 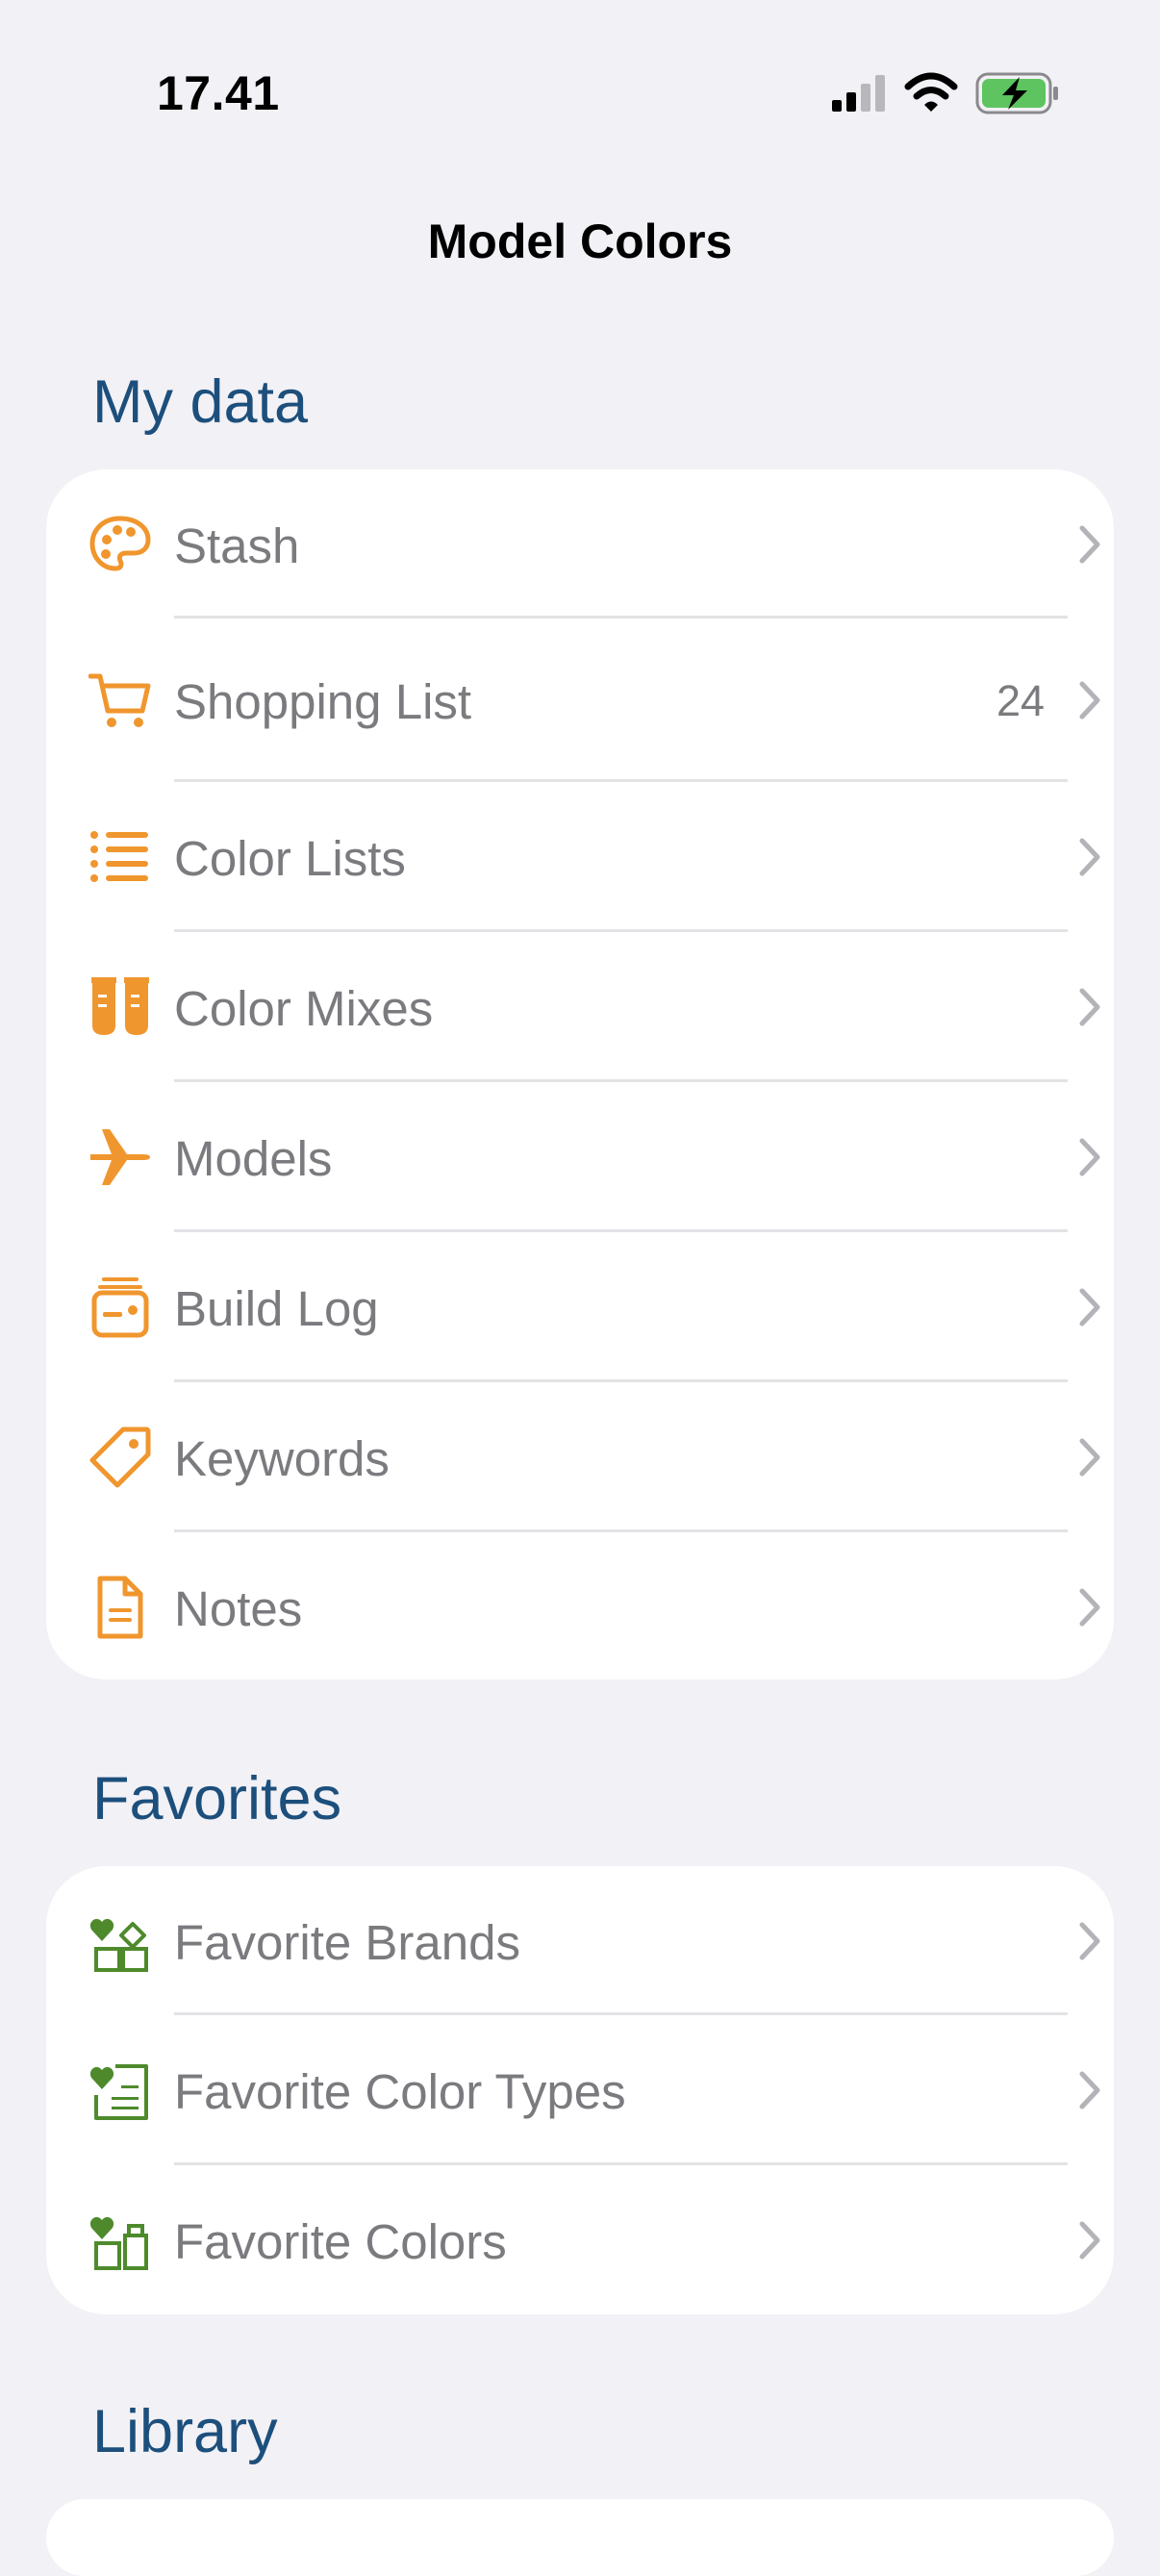 I want to click on library-list, so click(x=580, y=2537).